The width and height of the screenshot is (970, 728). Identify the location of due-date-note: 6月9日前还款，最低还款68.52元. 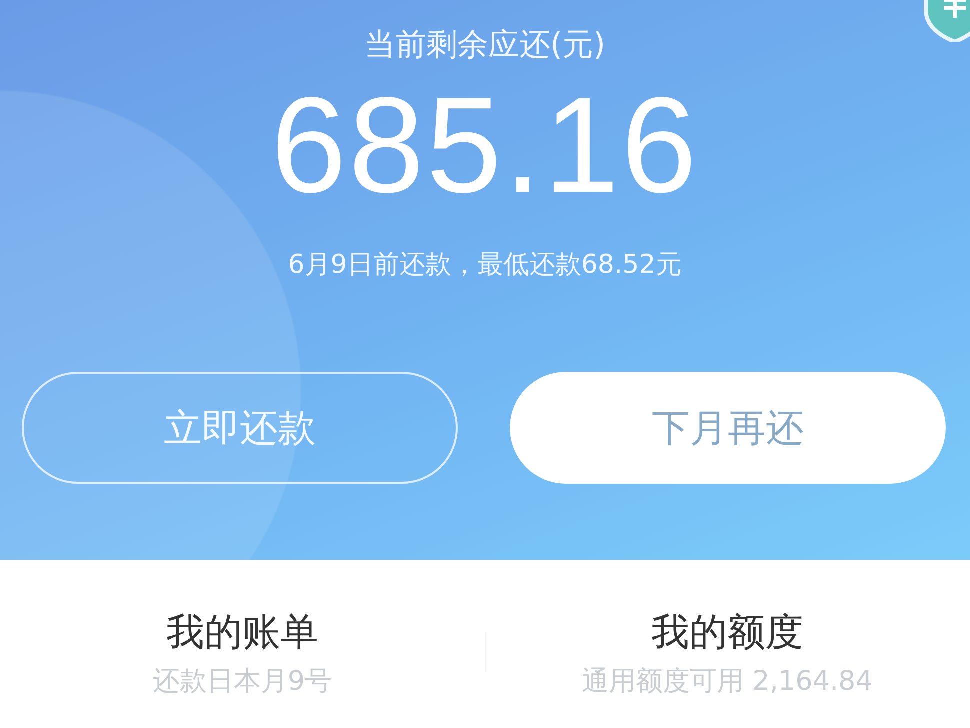
(485, 265).